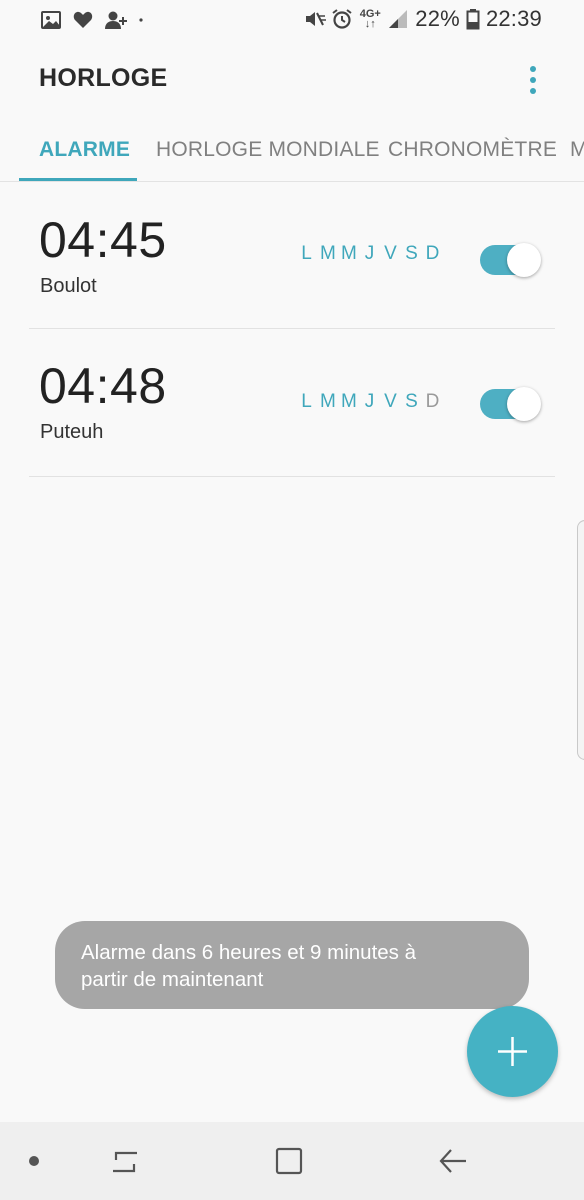 The width and height of the screenshot is (584, 1200). Describe the element at coordinates (268, 150) in the screenshot. I see `tab-horloge-mondiale: HORLOGE MONDIALE` at that location.